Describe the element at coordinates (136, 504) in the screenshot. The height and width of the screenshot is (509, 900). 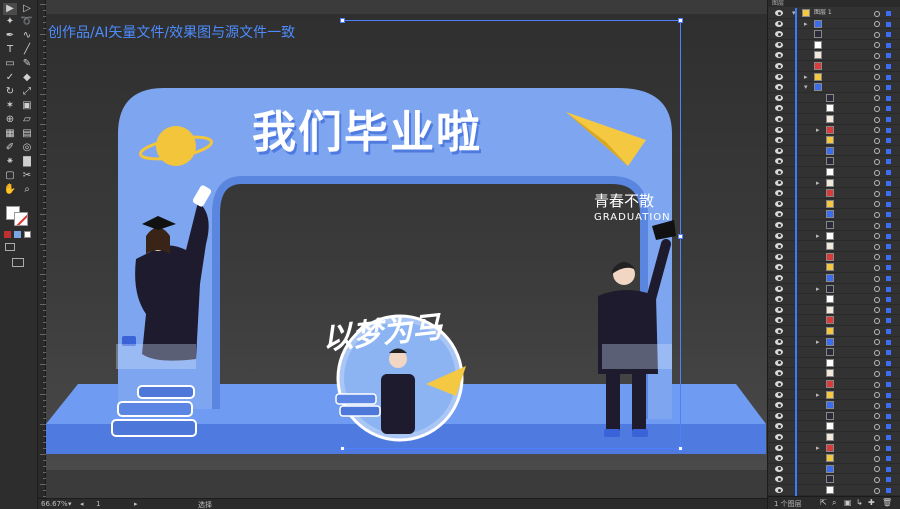
I see `artboard-next-icon: ▸` at that location.